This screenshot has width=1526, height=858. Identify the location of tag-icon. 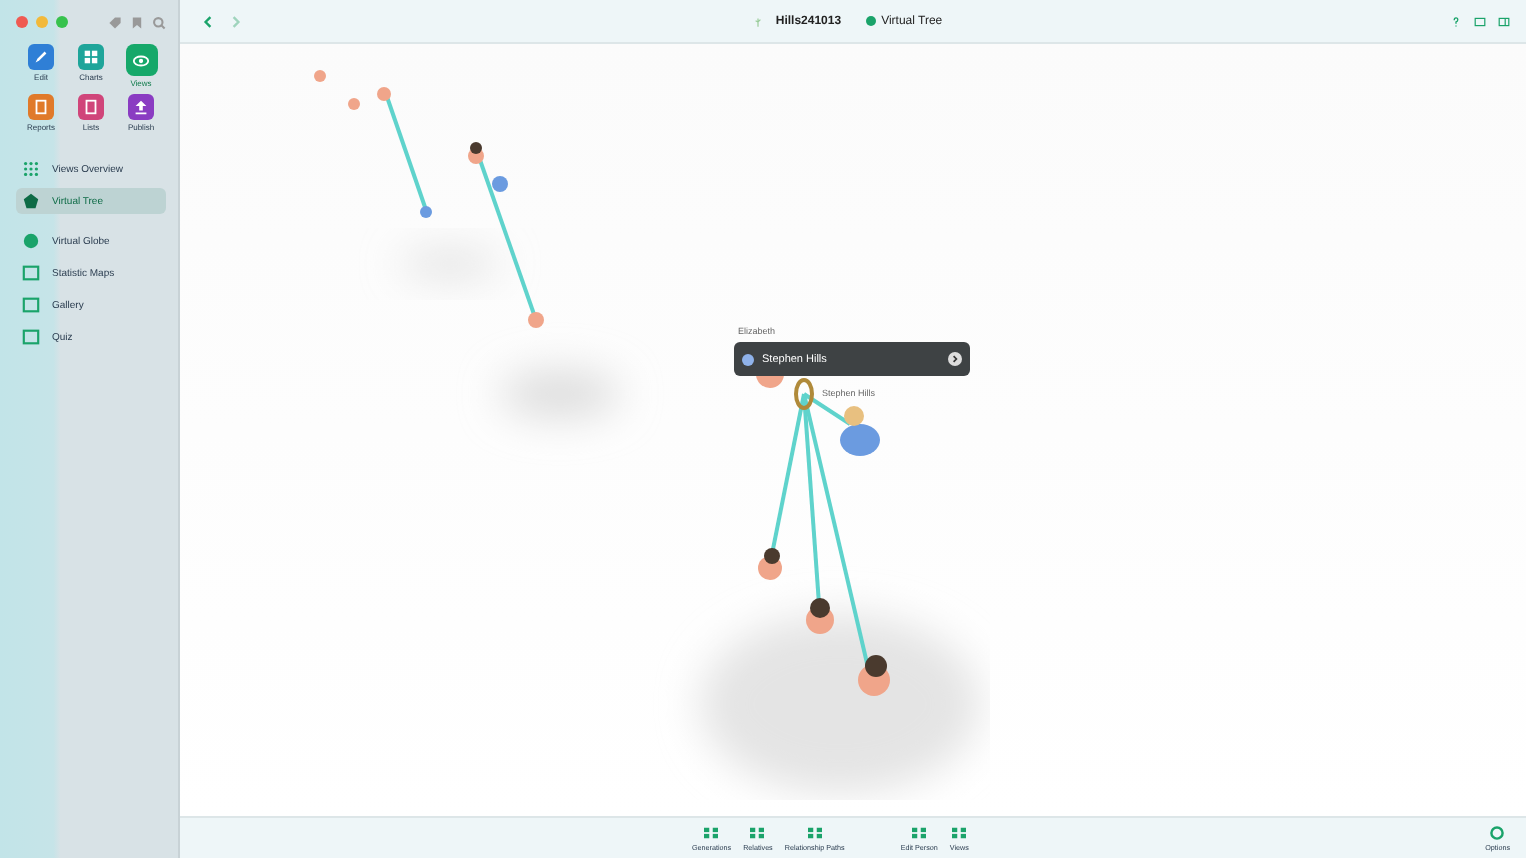
(115, 22).